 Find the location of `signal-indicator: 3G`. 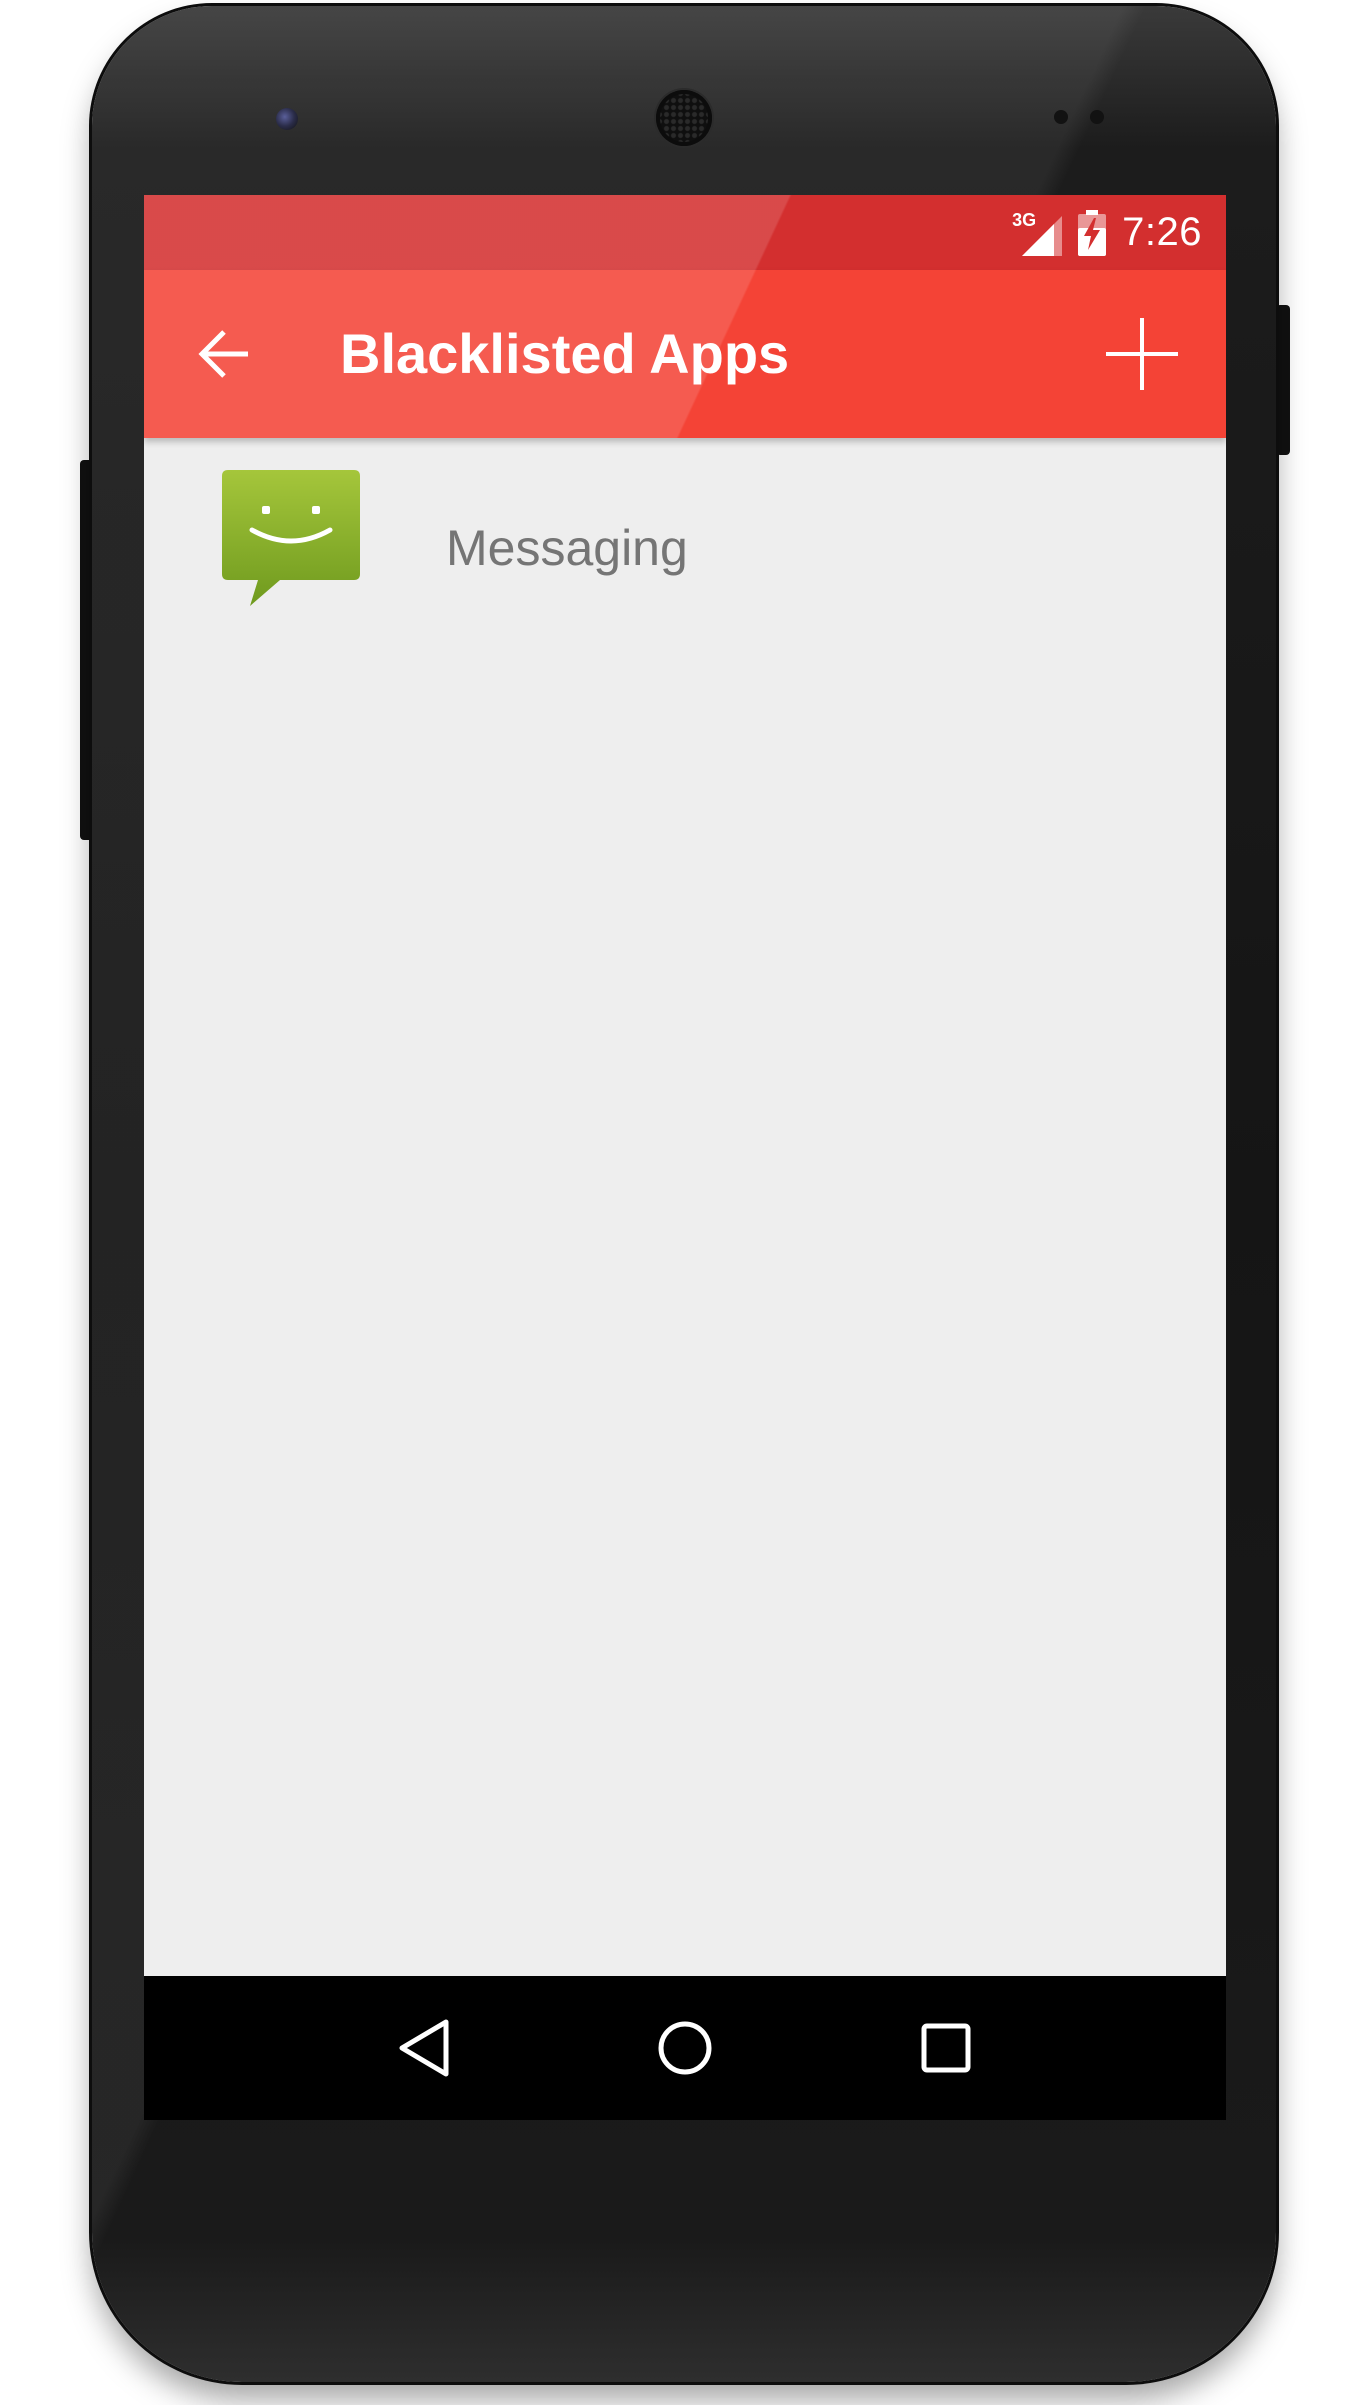

signal-indicator: 3G is located at coordinates (1037, 233).